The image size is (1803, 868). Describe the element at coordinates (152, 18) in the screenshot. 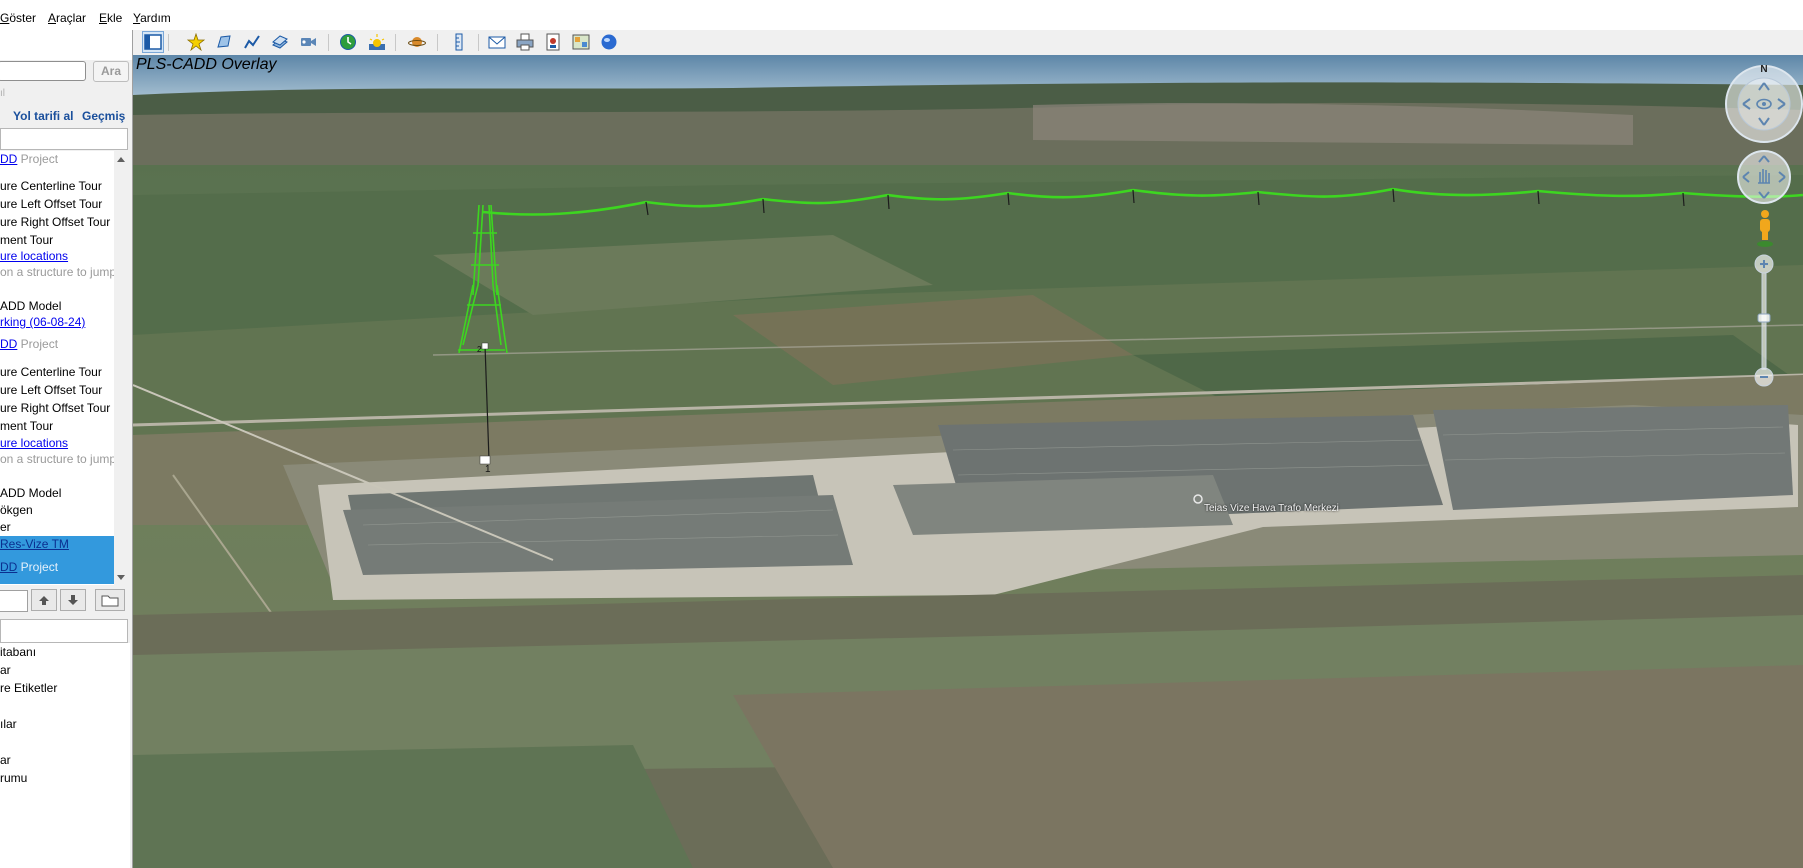

I see `menu-yardim: Yardım` at that location.